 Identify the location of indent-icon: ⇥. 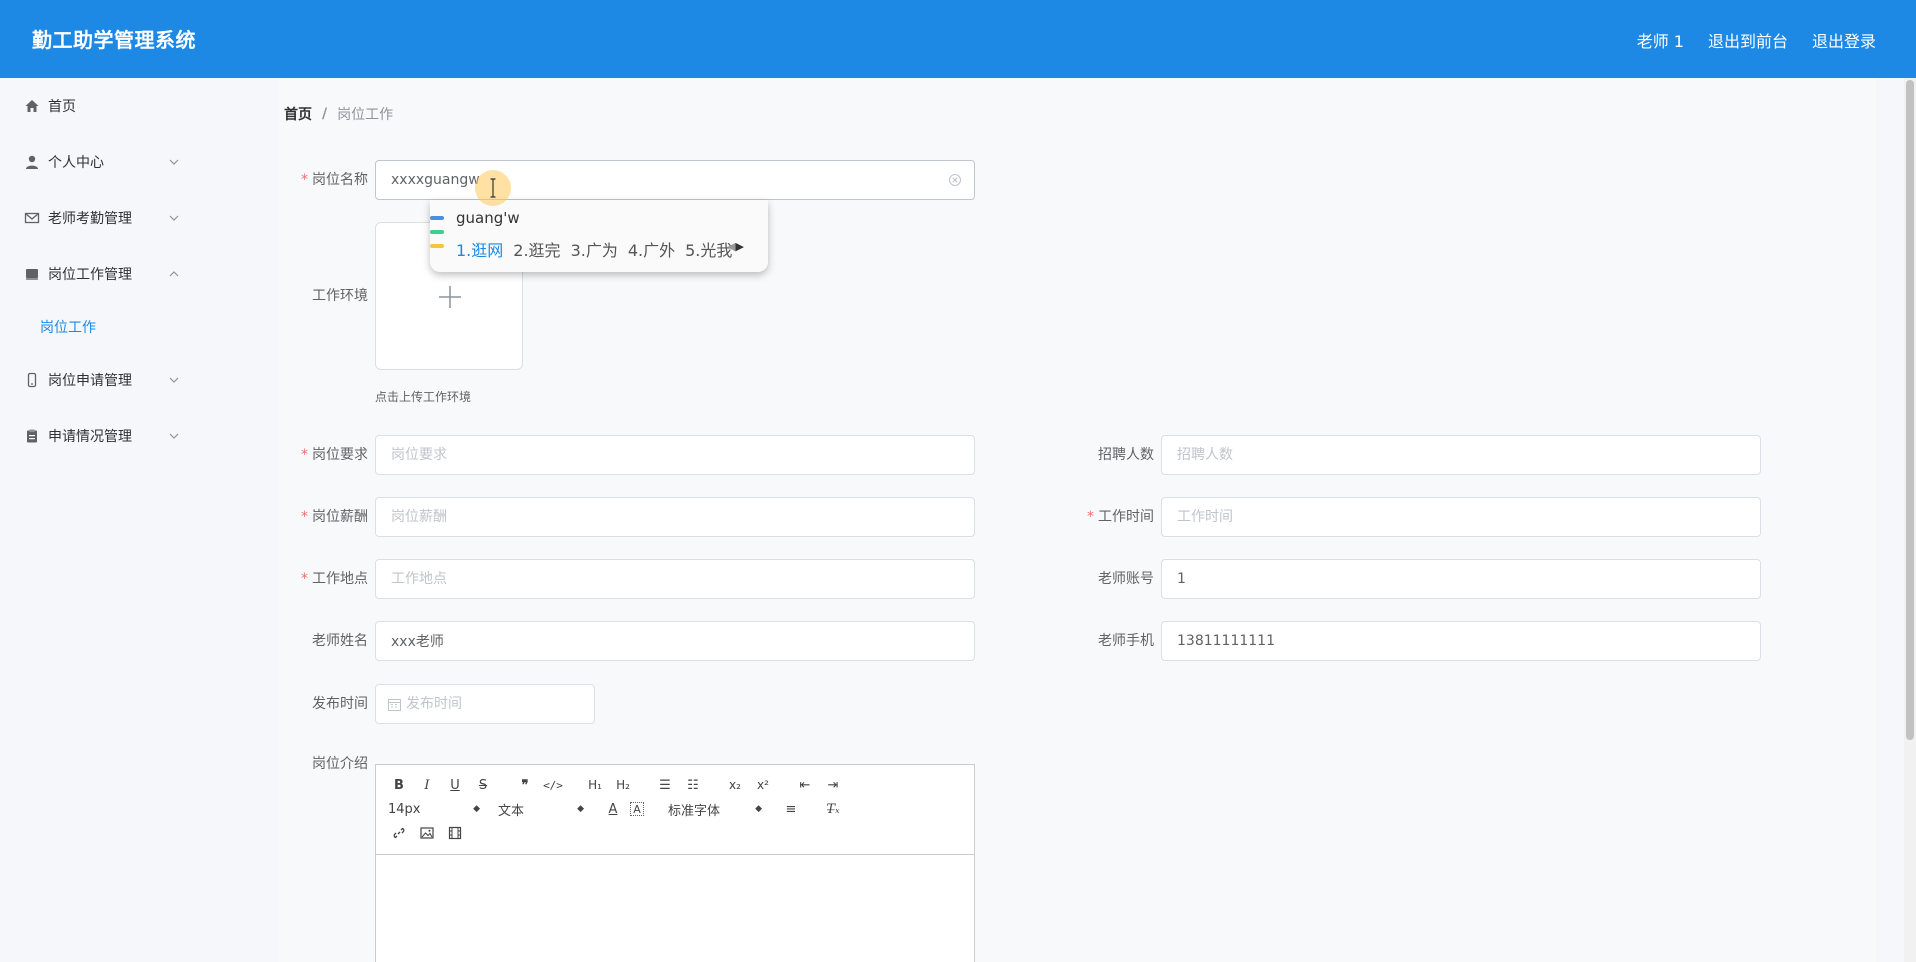
(833, 785).